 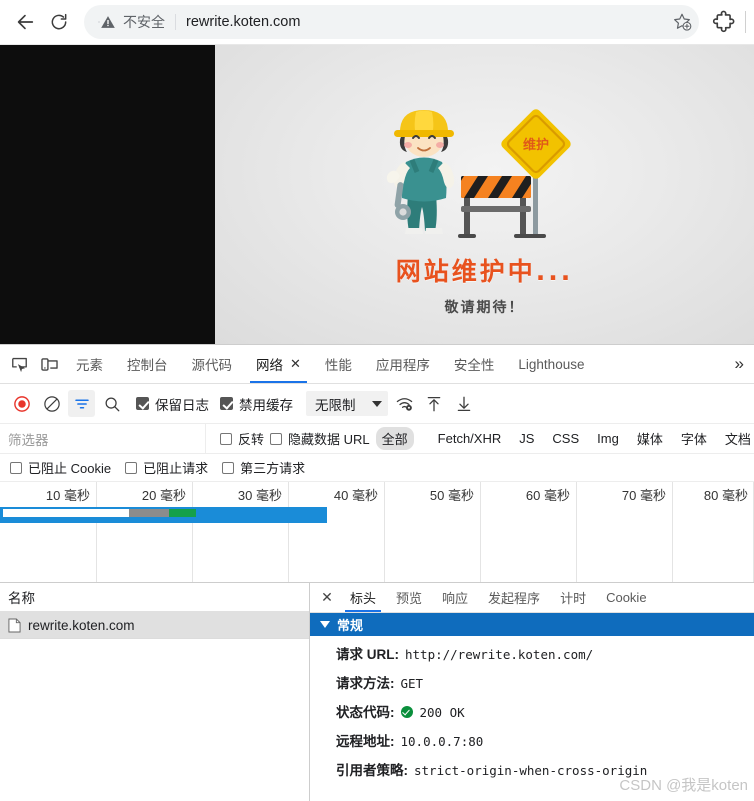 What do you see at coordinates (739, 364) in the screenshot?
I see `more-tabs-button: »` at bounding box center [739, 364].